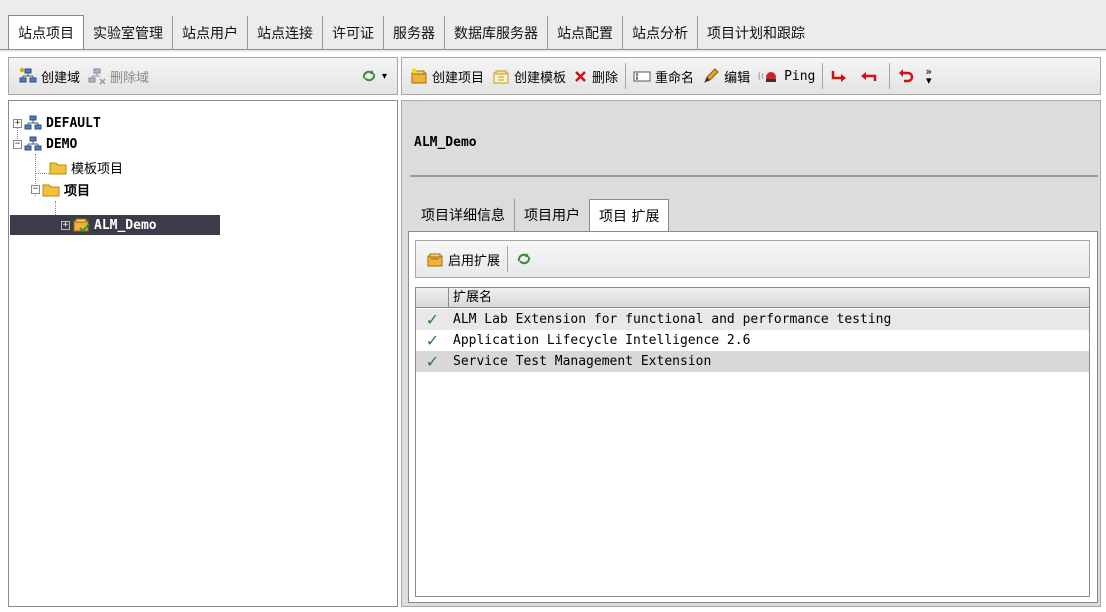 The width and height of the screenshot is (1106, 612). Describe the element at coordinates (458, 78) in the screenshot. I see `create-project-label: 创建项目` at that location.